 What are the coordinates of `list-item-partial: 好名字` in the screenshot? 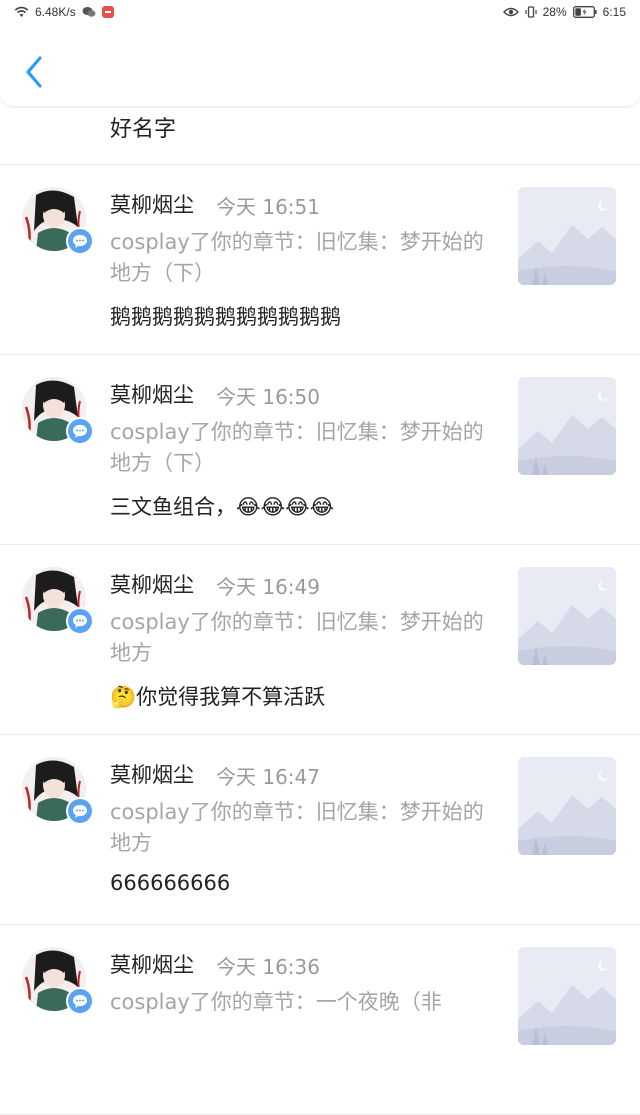 It's located at (320, 136).